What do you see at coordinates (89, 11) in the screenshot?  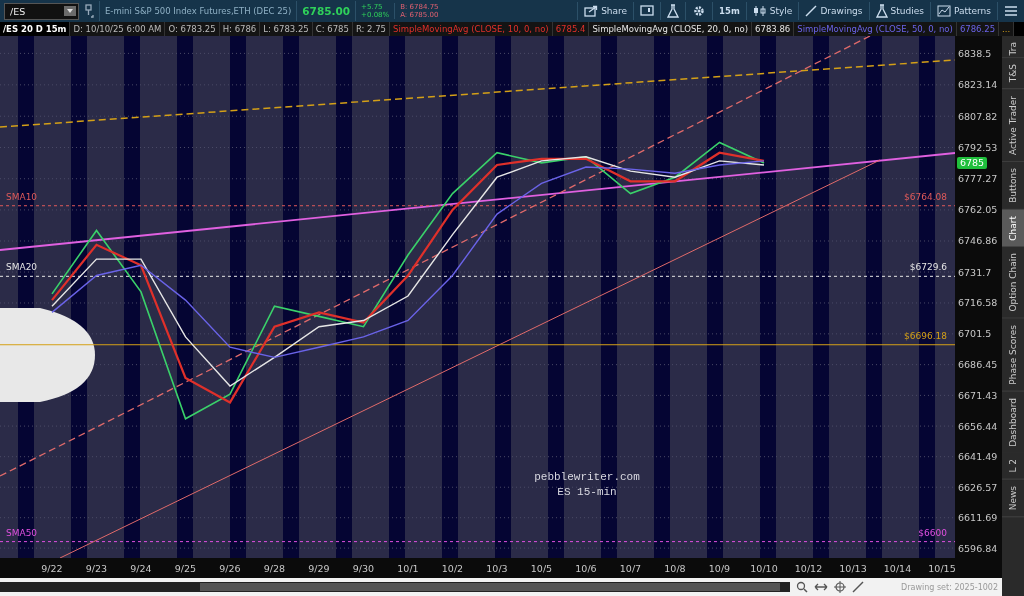 I see `link-icon` at bounding box center [89, 11].